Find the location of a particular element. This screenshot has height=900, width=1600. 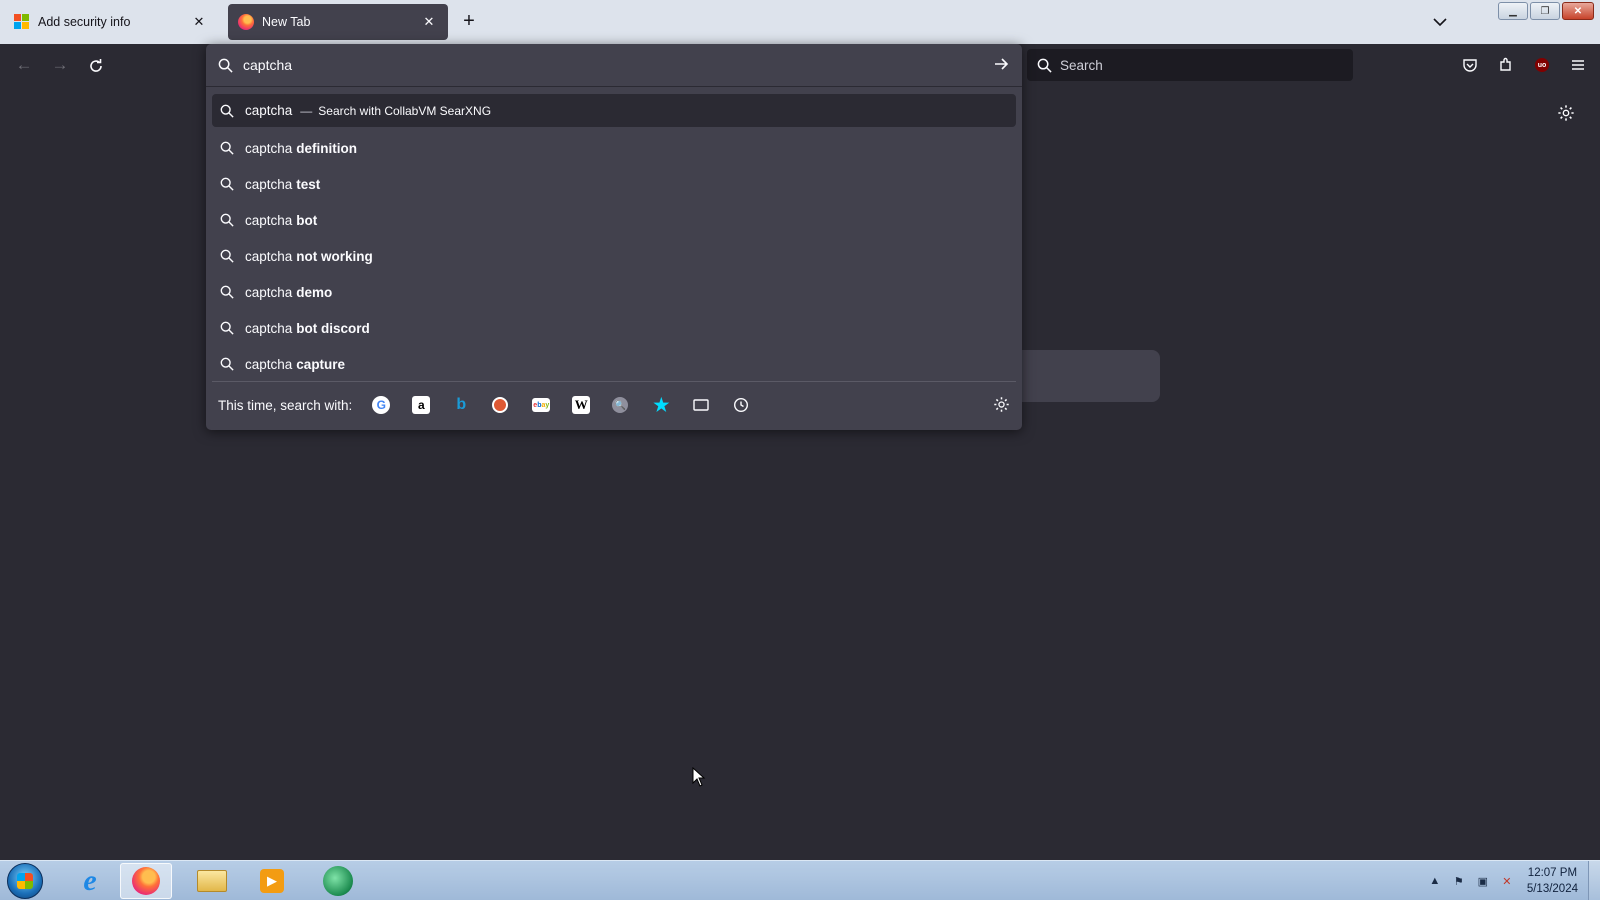

one-off-label: This time, search with: is located at coordinates (285, 405).